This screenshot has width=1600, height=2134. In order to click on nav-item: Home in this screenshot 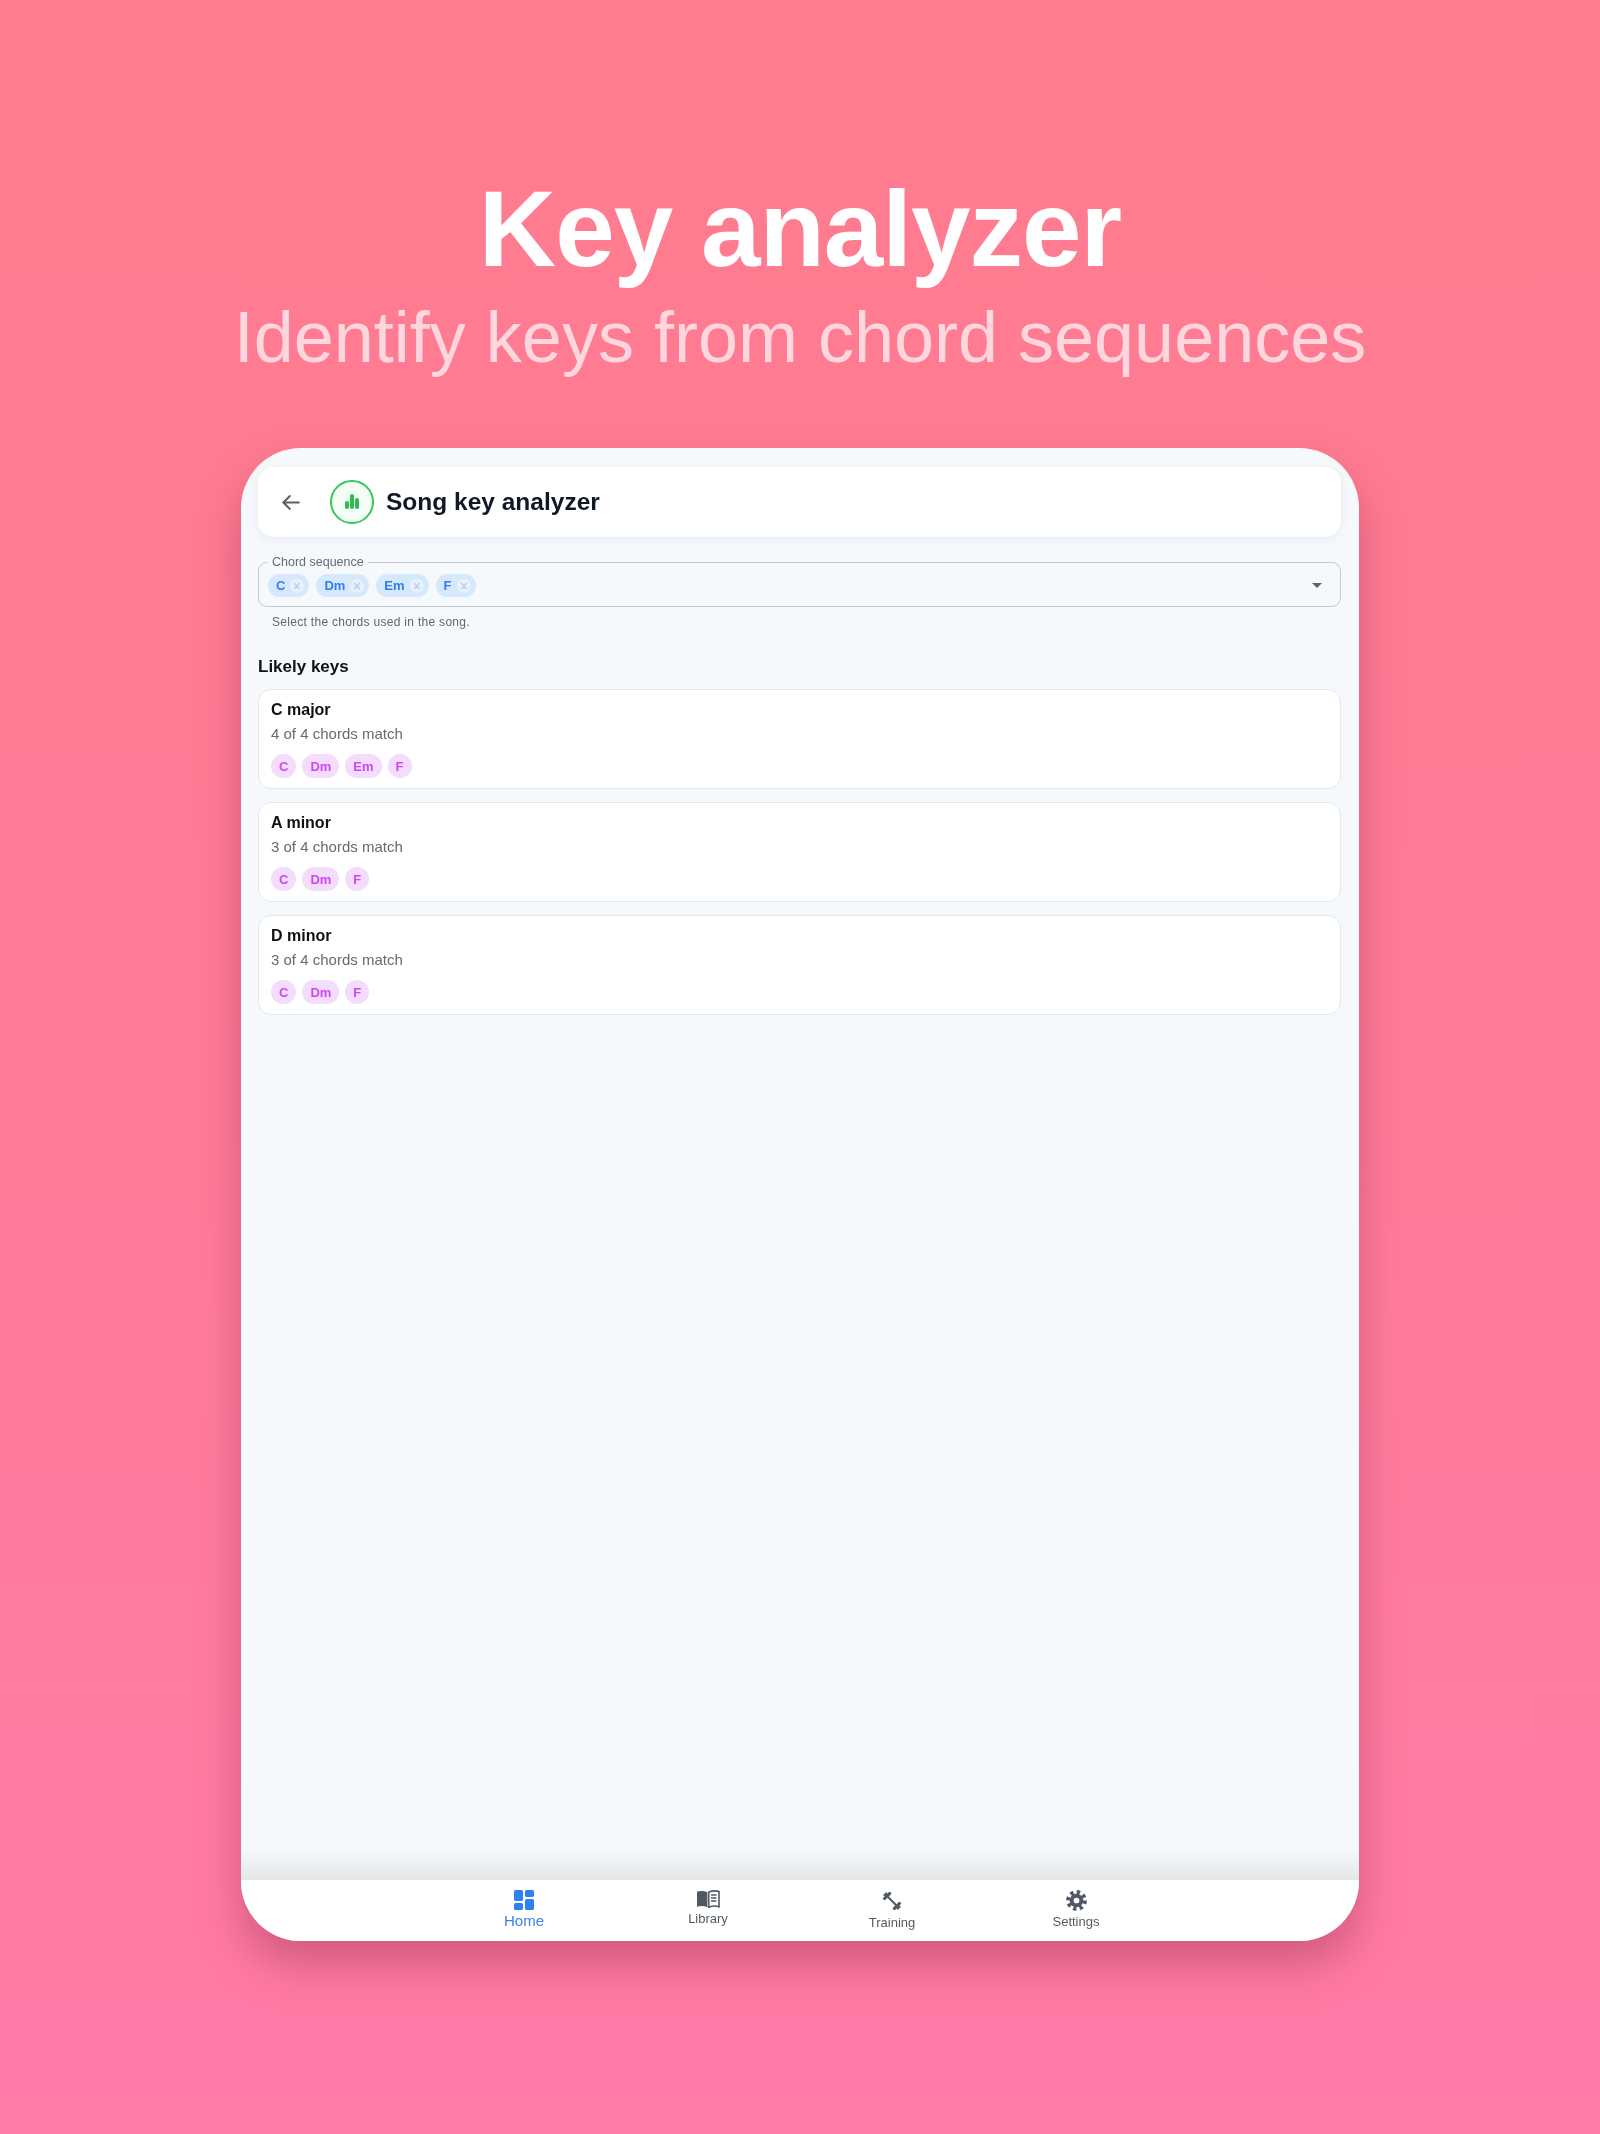, I will do `click(524, 1910)`.